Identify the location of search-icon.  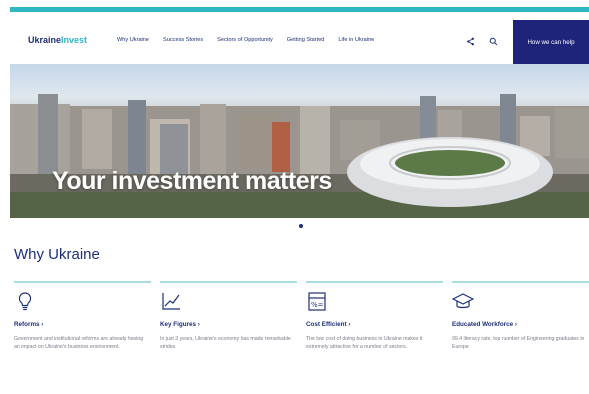
(493, 41).